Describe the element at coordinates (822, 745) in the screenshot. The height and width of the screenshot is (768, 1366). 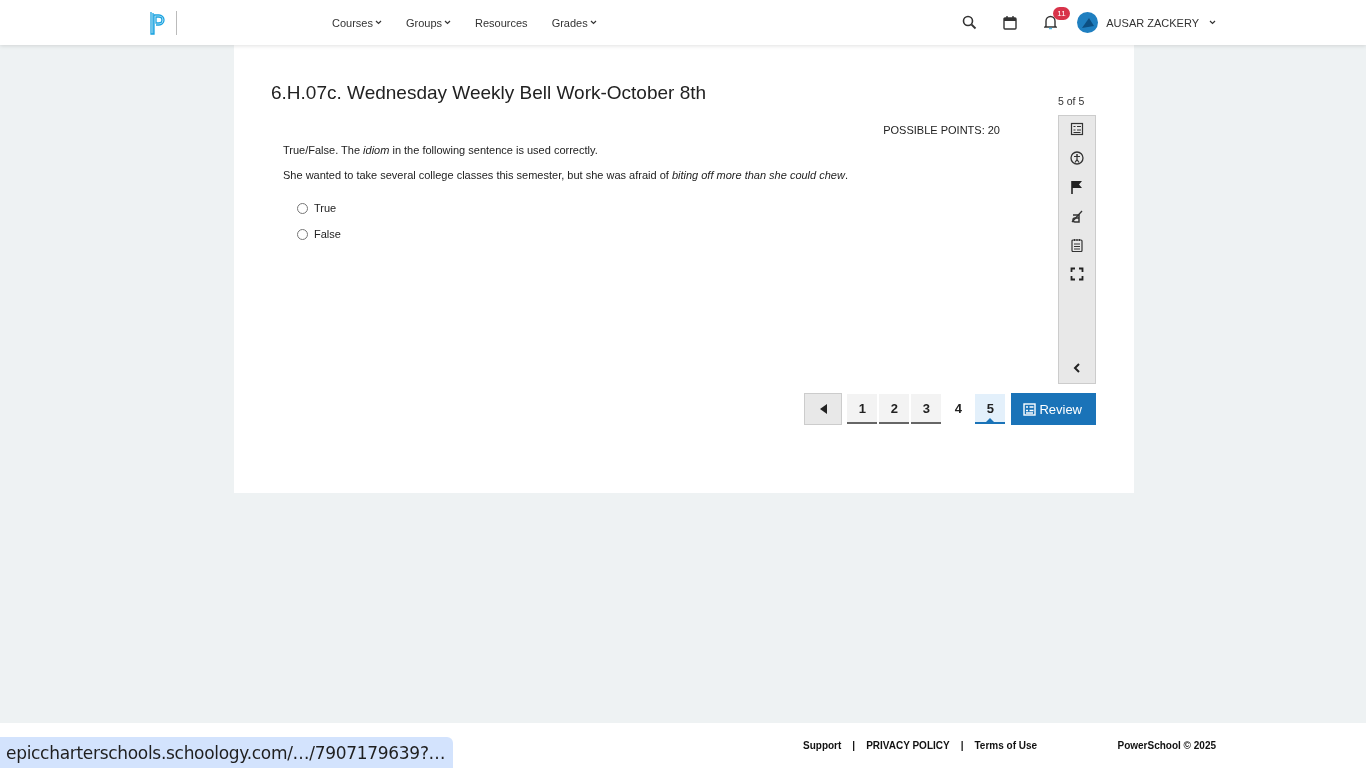
I see `footer-link: Support` at that location.